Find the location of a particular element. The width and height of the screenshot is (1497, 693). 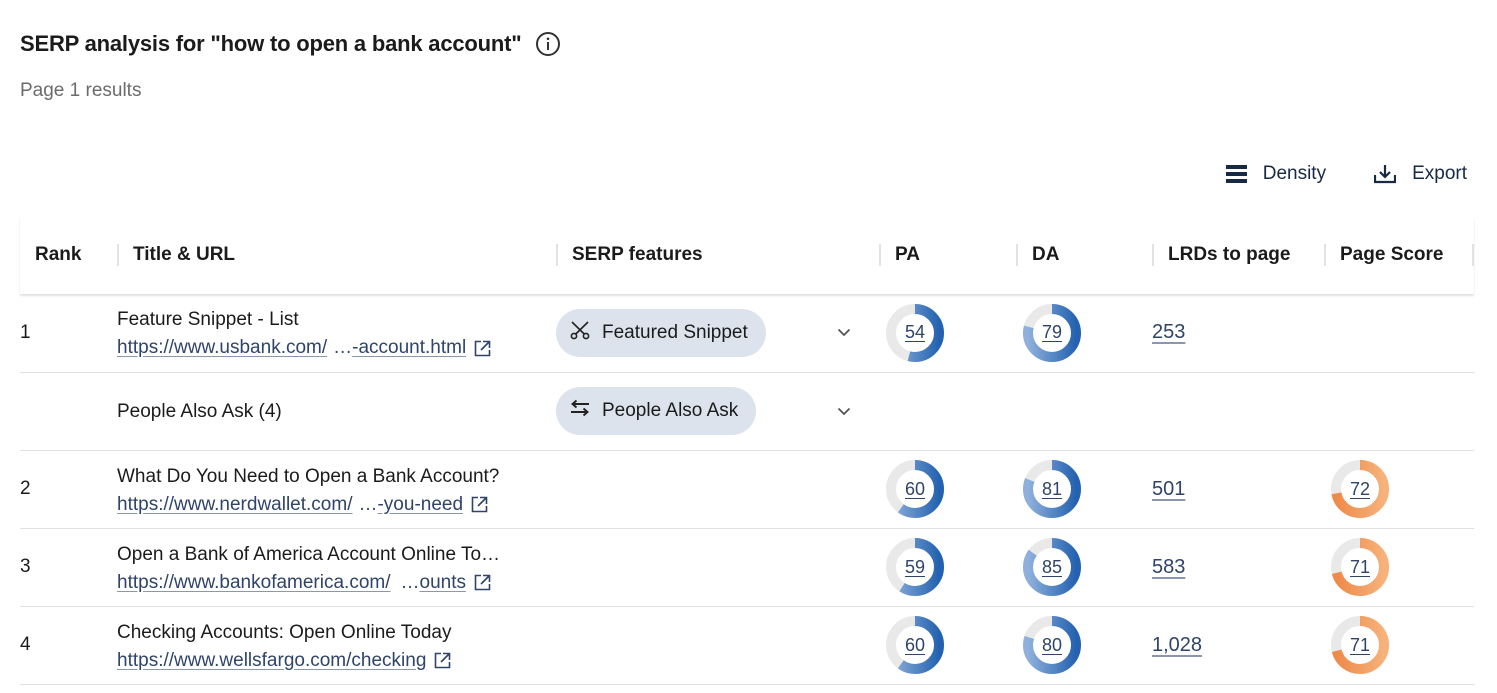

column-header-page-score: Page Score is located at coordinates (1399, 255).